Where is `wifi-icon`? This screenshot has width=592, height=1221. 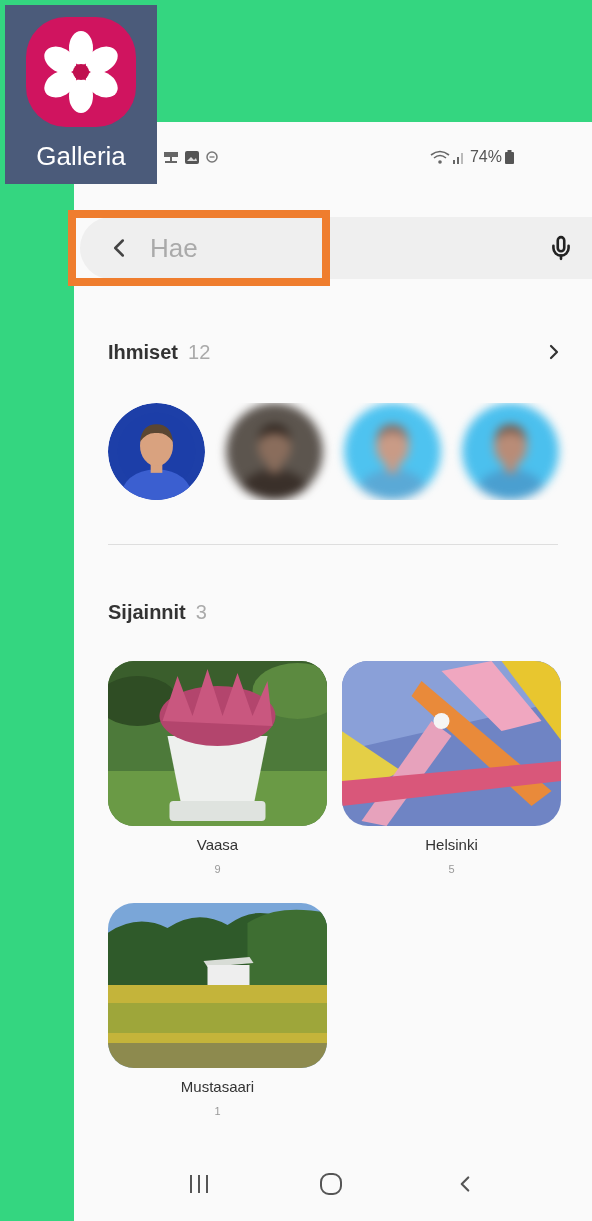
wifi-icon is located at coordinates (439, 157).